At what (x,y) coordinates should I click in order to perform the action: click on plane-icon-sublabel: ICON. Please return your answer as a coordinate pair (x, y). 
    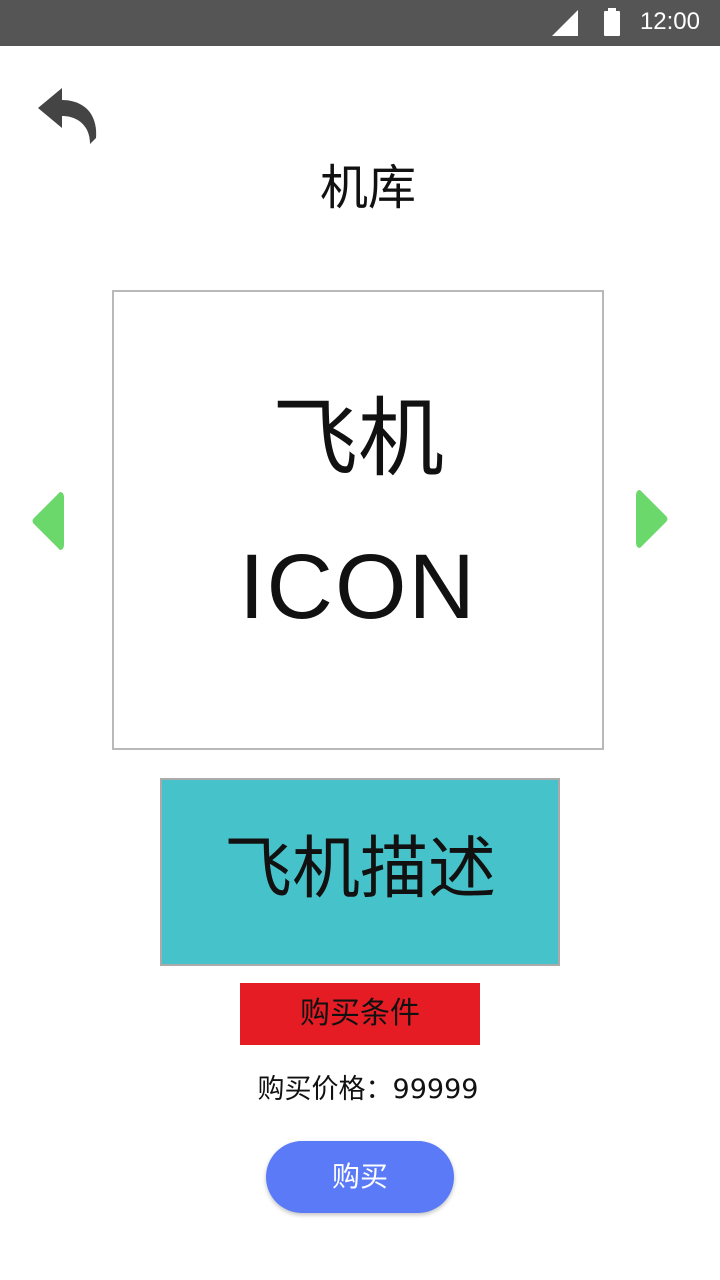
    Looking at the image, I should click on (358, 587).